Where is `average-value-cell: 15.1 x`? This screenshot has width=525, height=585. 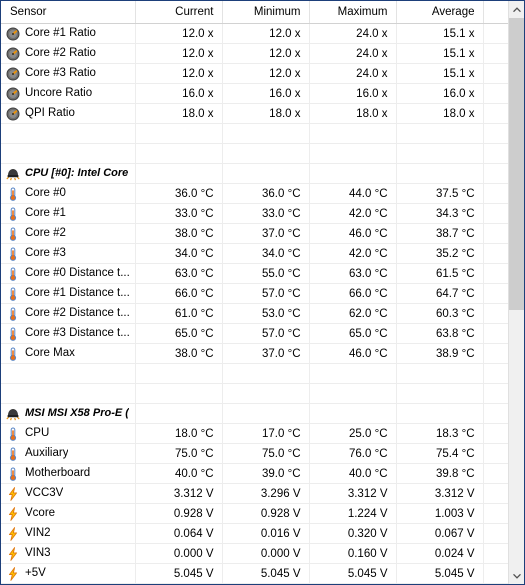 average-value-cell: 15.1 x is located at coordinates (440, 73).